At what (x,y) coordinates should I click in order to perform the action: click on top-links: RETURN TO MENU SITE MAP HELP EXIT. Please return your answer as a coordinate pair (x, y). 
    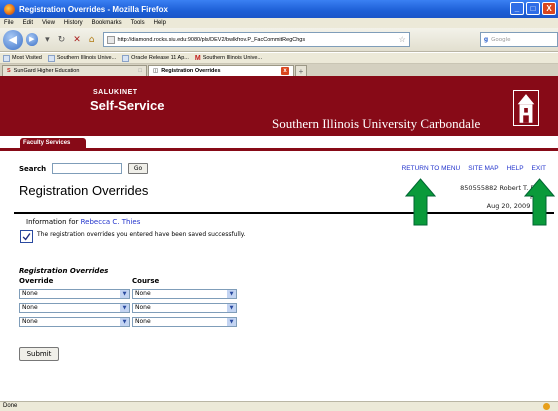
    Looking at the image, I should click on (474, 168).